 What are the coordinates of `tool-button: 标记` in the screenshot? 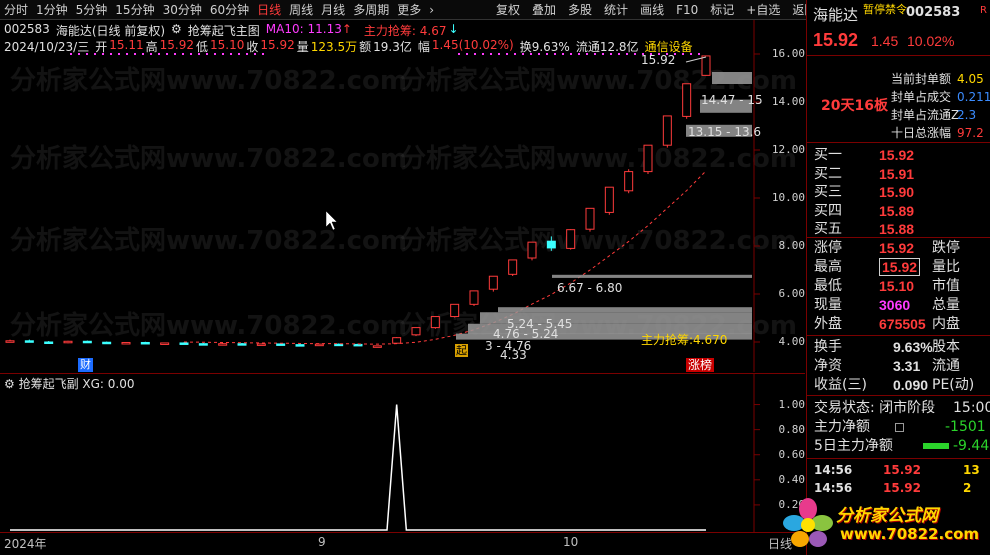 It's located at (722, 10).